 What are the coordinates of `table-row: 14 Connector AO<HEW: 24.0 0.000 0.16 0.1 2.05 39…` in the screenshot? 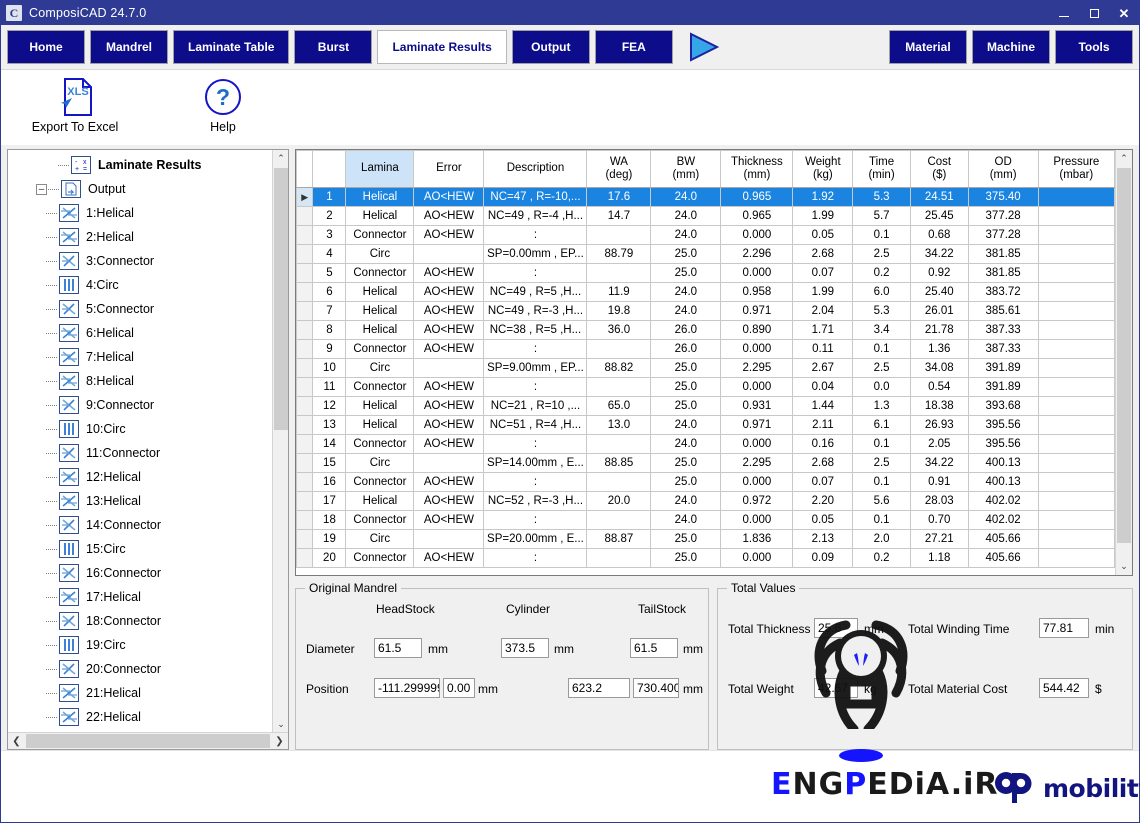 It's located at (705, 444).